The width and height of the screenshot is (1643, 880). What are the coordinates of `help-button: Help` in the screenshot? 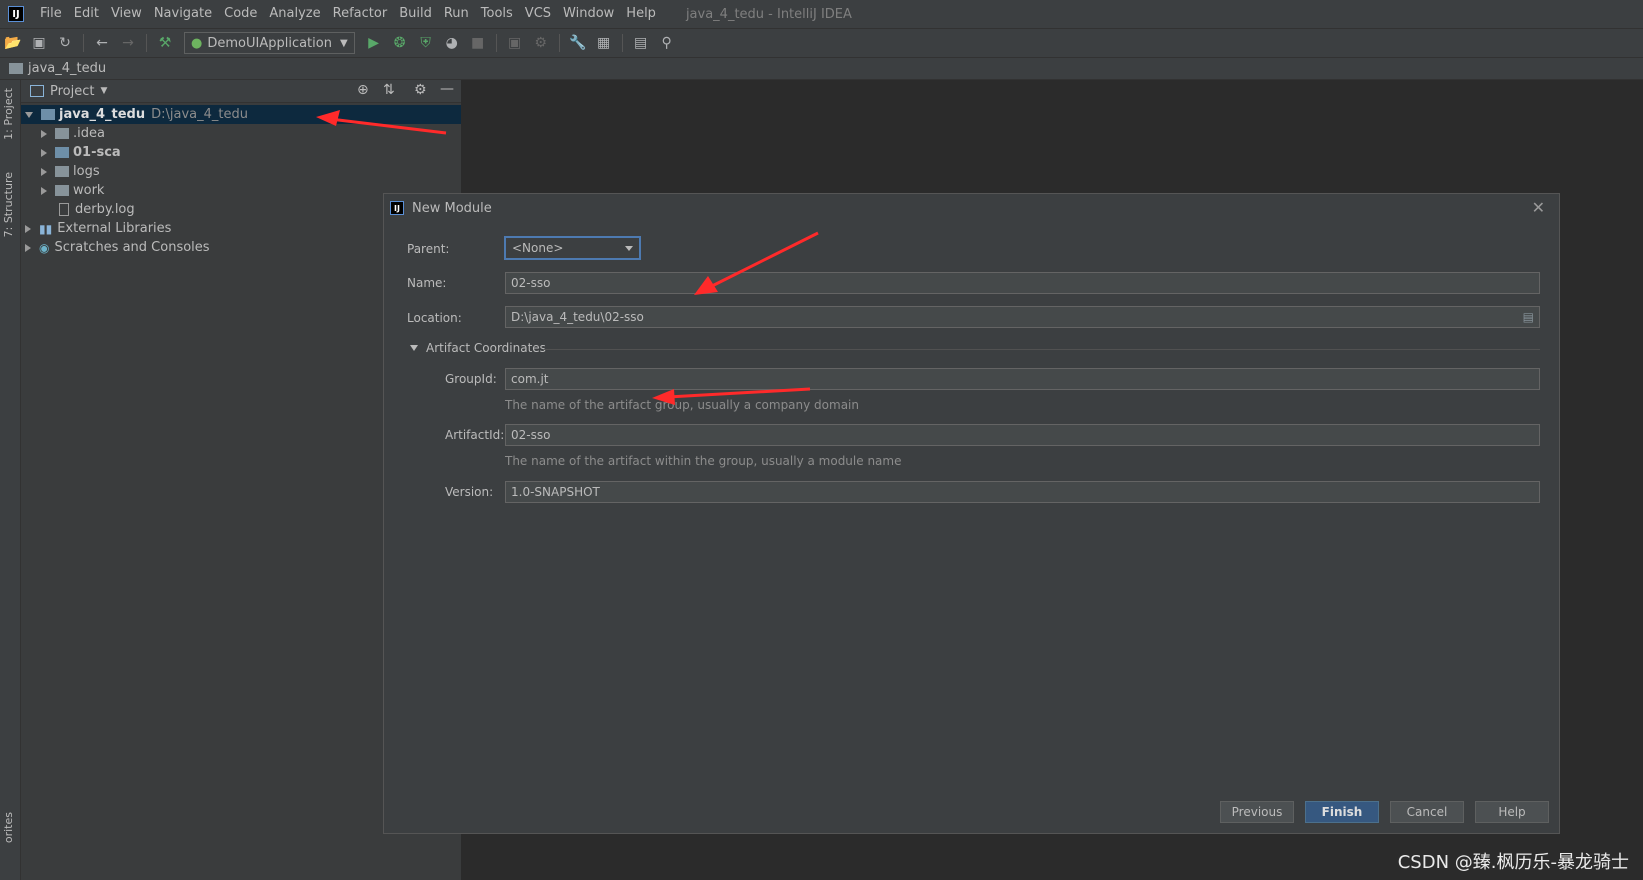 It's located at (1512, 812).